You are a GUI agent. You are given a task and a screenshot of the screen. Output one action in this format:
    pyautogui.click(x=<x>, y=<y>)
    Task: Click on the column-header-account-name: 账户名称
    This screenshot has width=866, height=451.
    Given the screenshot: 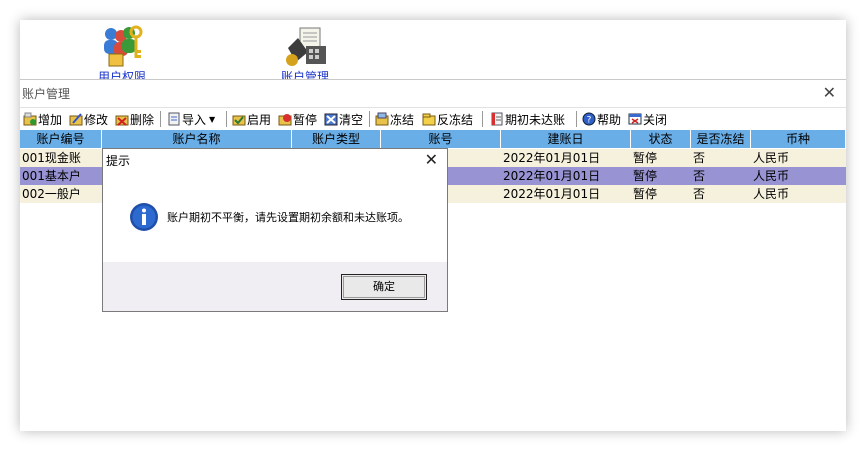 What is the action you would take?
    pyautogui.click(x=197, y=139)
    